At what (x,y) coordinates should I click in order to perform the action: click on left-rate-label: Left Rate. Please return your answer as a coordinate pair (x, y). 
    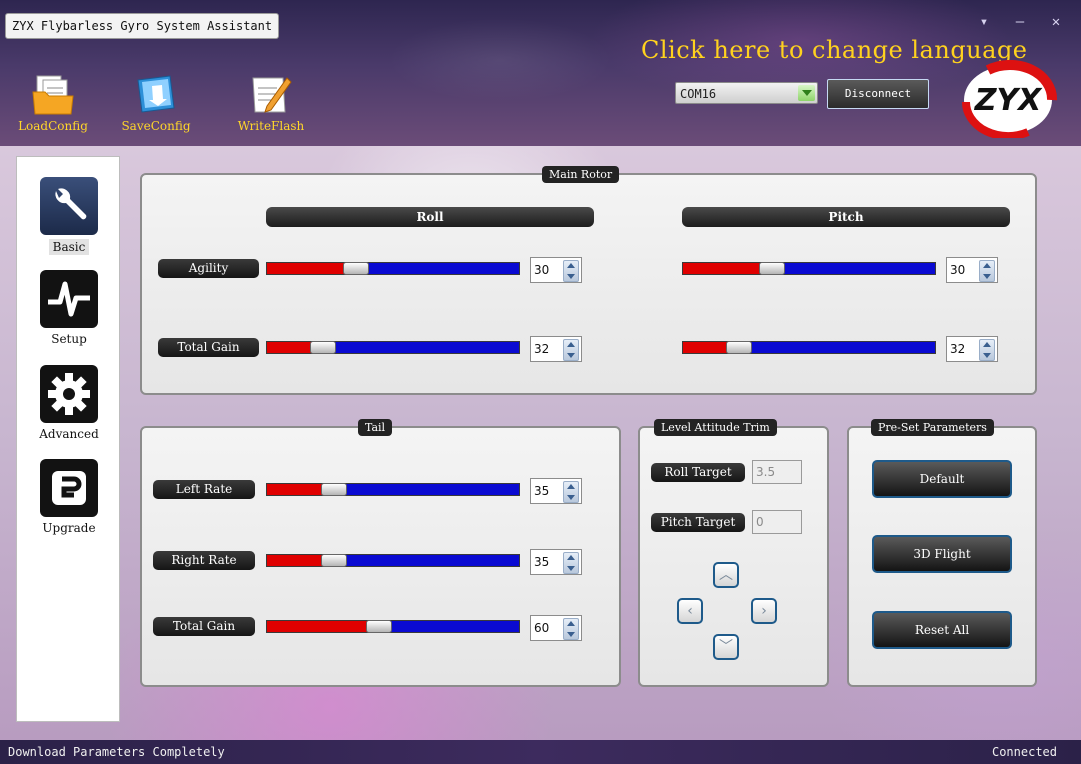
    Looking at the image, I should click on (204, 489).